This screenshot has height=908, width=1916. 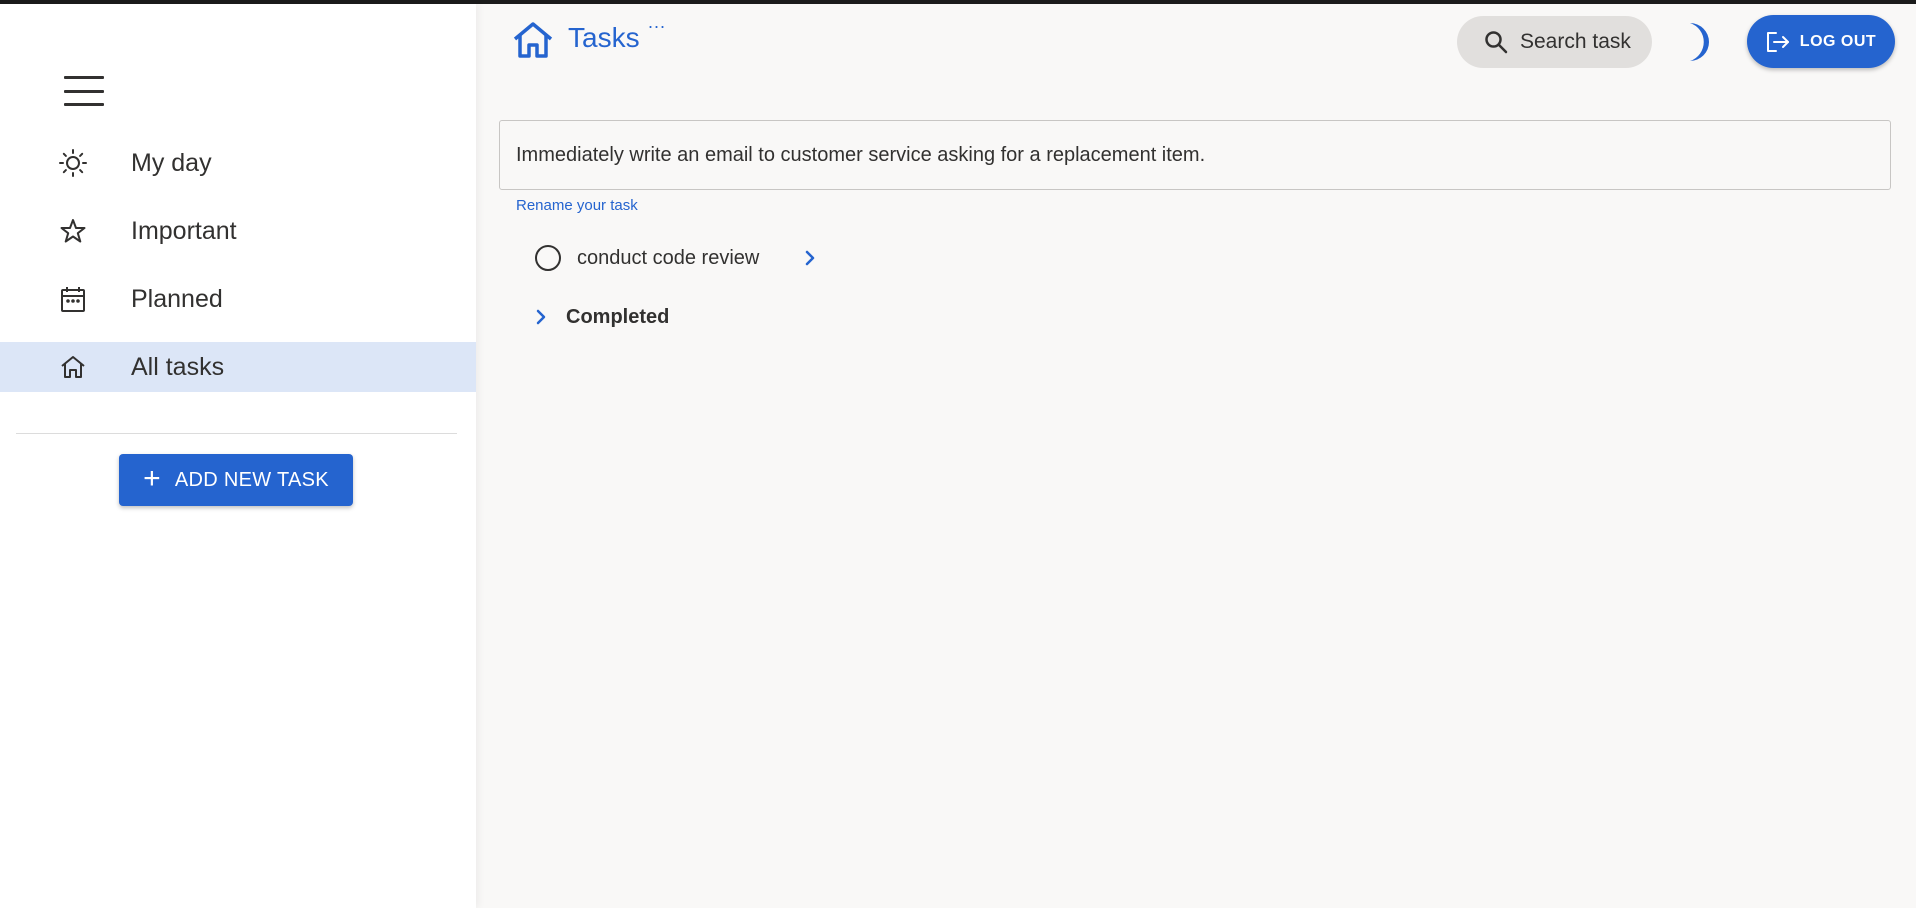 What do you see at coordinates (238, 367) in the screenshot?
I see `sidebar-item-all-tasks: All tasks` at bounding box center [238, 367].